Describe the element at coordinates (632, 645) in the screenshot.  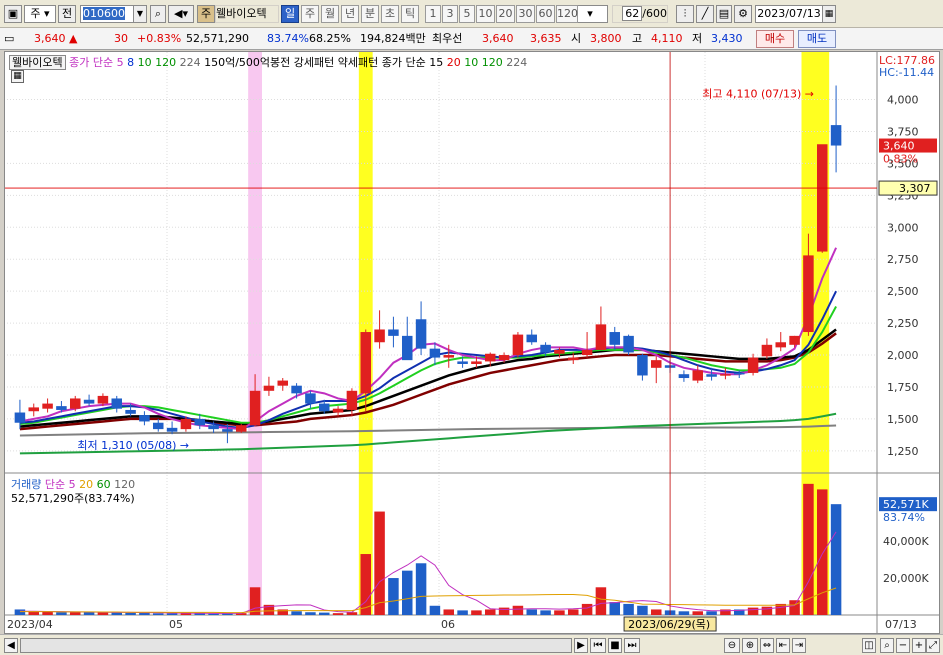
I see `fast-forward-icon: ⏭` at that location.